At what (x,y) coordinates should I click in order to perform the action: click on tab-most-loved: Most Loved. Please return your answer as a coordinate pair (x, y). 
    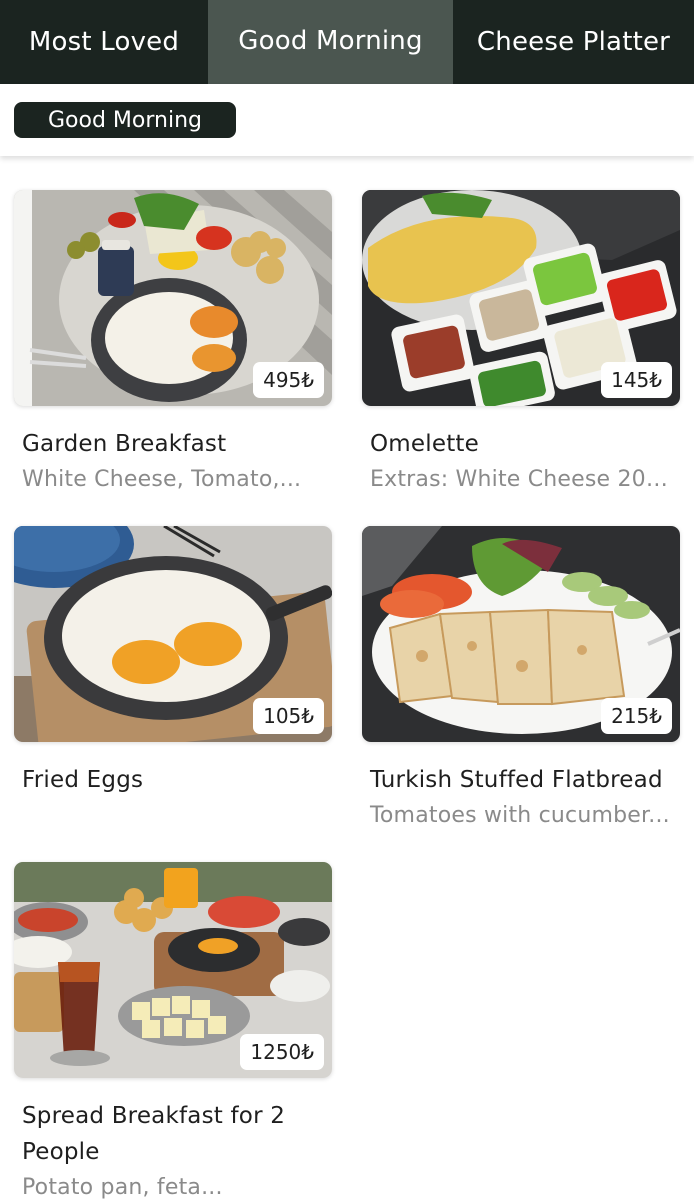
    Looking at the image, I should click on (104, 42).